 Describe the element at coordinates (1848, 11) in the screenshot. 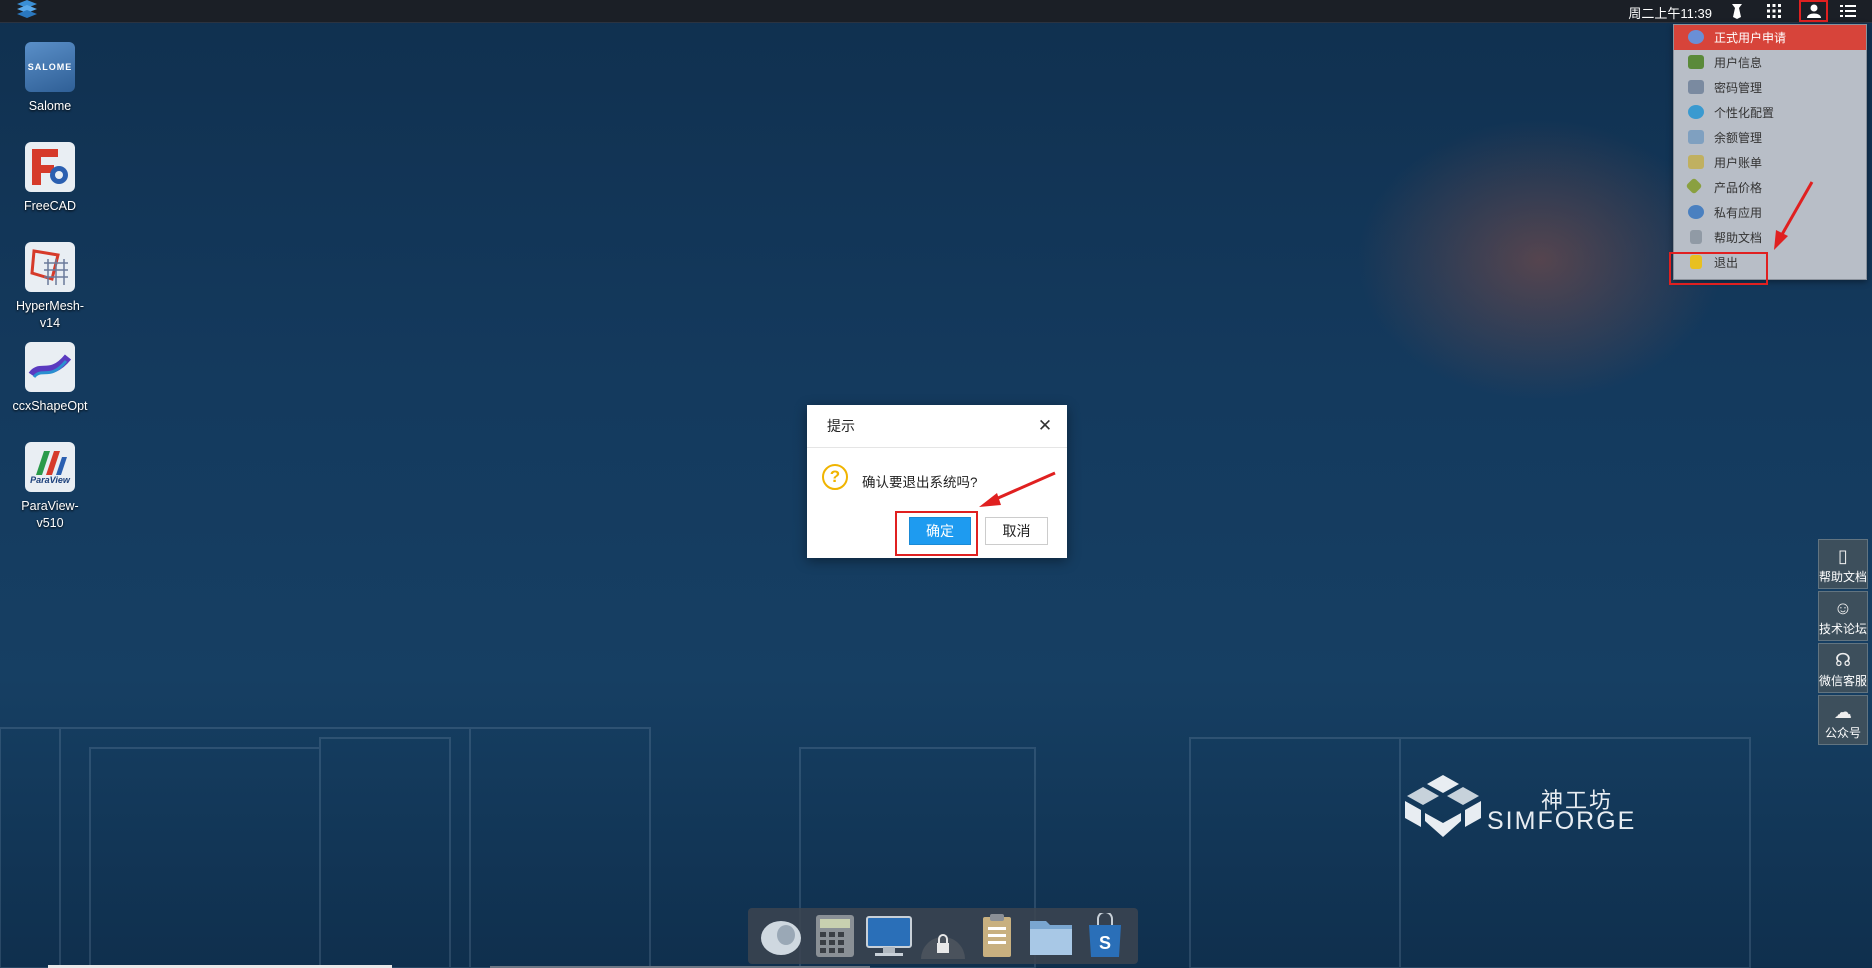

I see `menu-icon` at that location.